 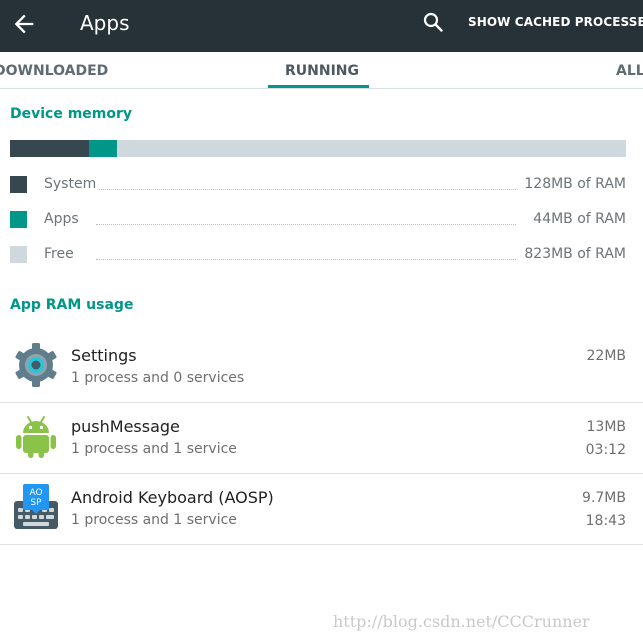 What do you see at coordinates (36, 437) in the screenshot?
I see `android-robot-icon` at bounding box center [36, 437].